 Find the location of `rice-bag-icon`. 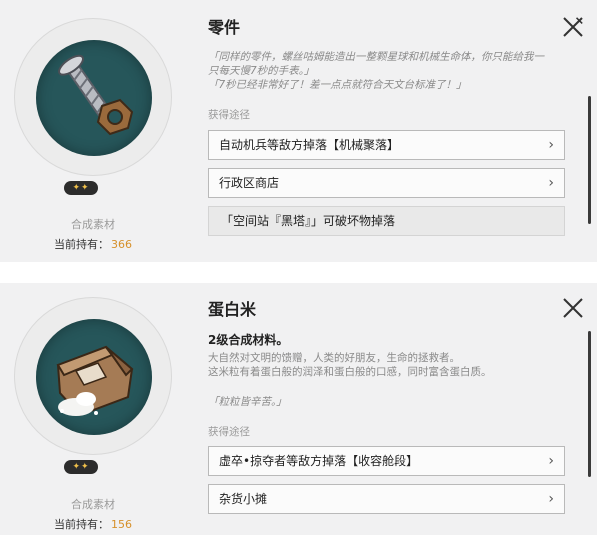

rice-bag-icon is located at coordinates (95, 381).